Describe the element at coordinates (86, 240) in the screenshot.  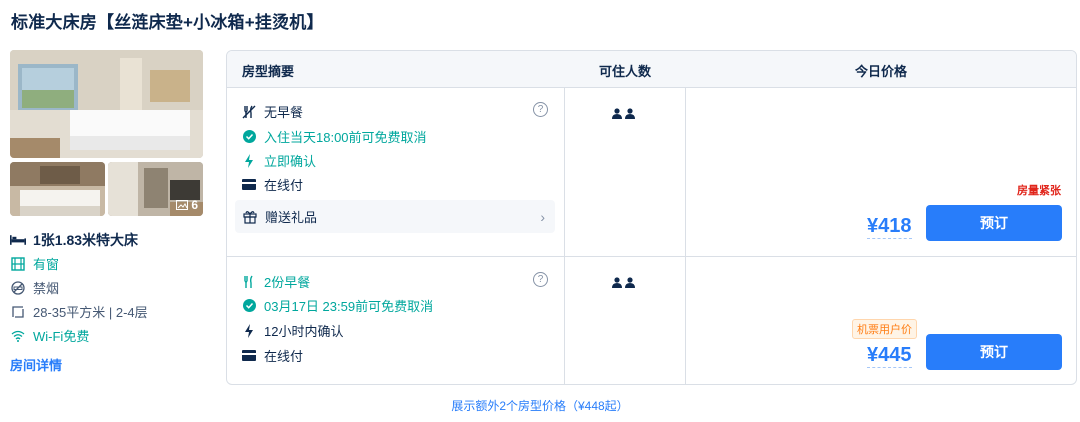
I see `bed-label: 1张1.83米特大床` at that location.